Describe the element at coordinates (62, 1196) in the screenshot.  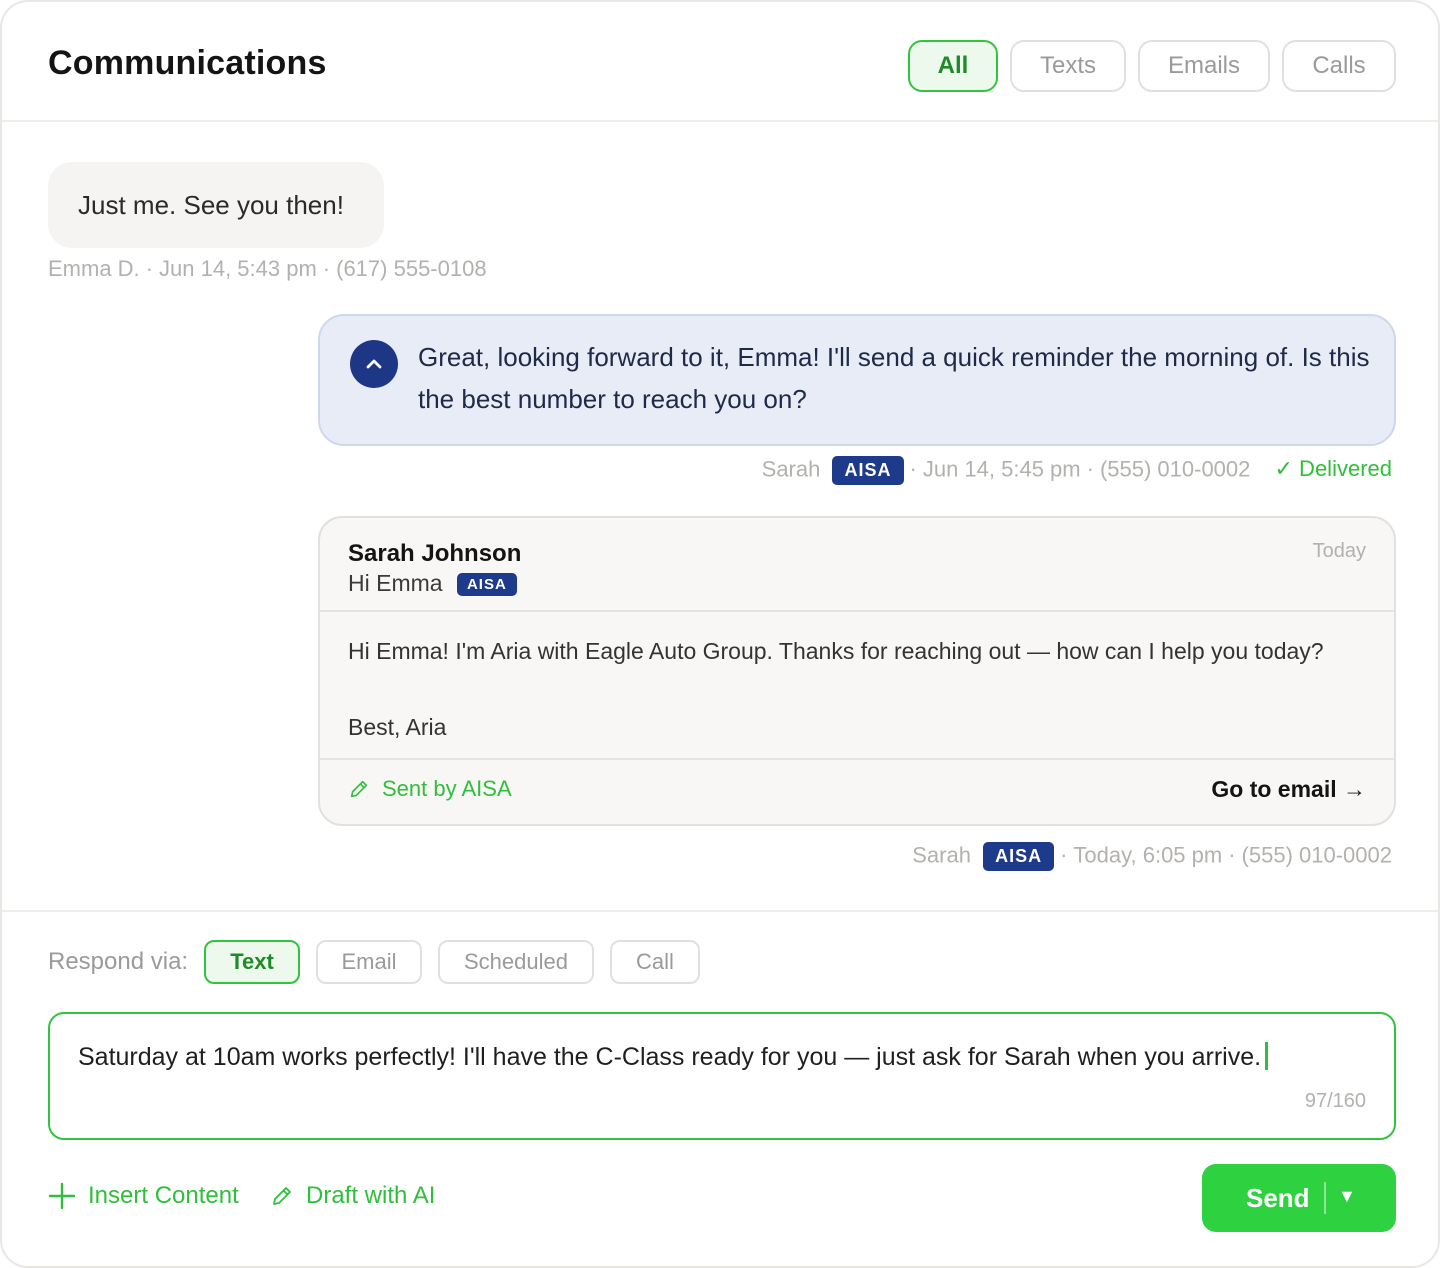
I see `plus-icon` at that location.